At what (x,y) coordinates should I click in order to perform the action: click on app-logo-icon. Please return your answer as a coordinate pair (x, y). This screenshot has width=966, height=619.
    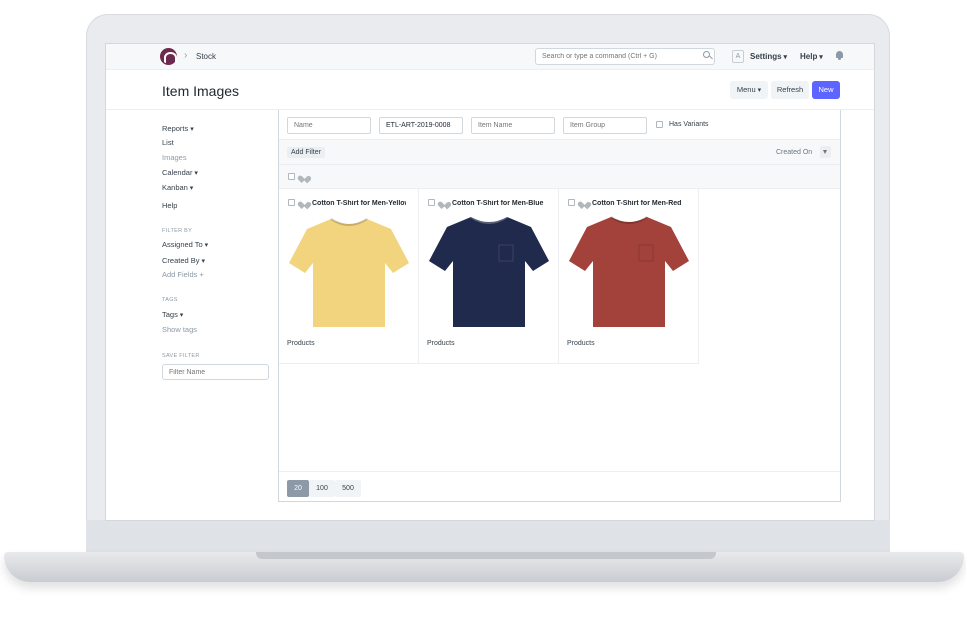
    Looking at the image, I should click on (168, 56).